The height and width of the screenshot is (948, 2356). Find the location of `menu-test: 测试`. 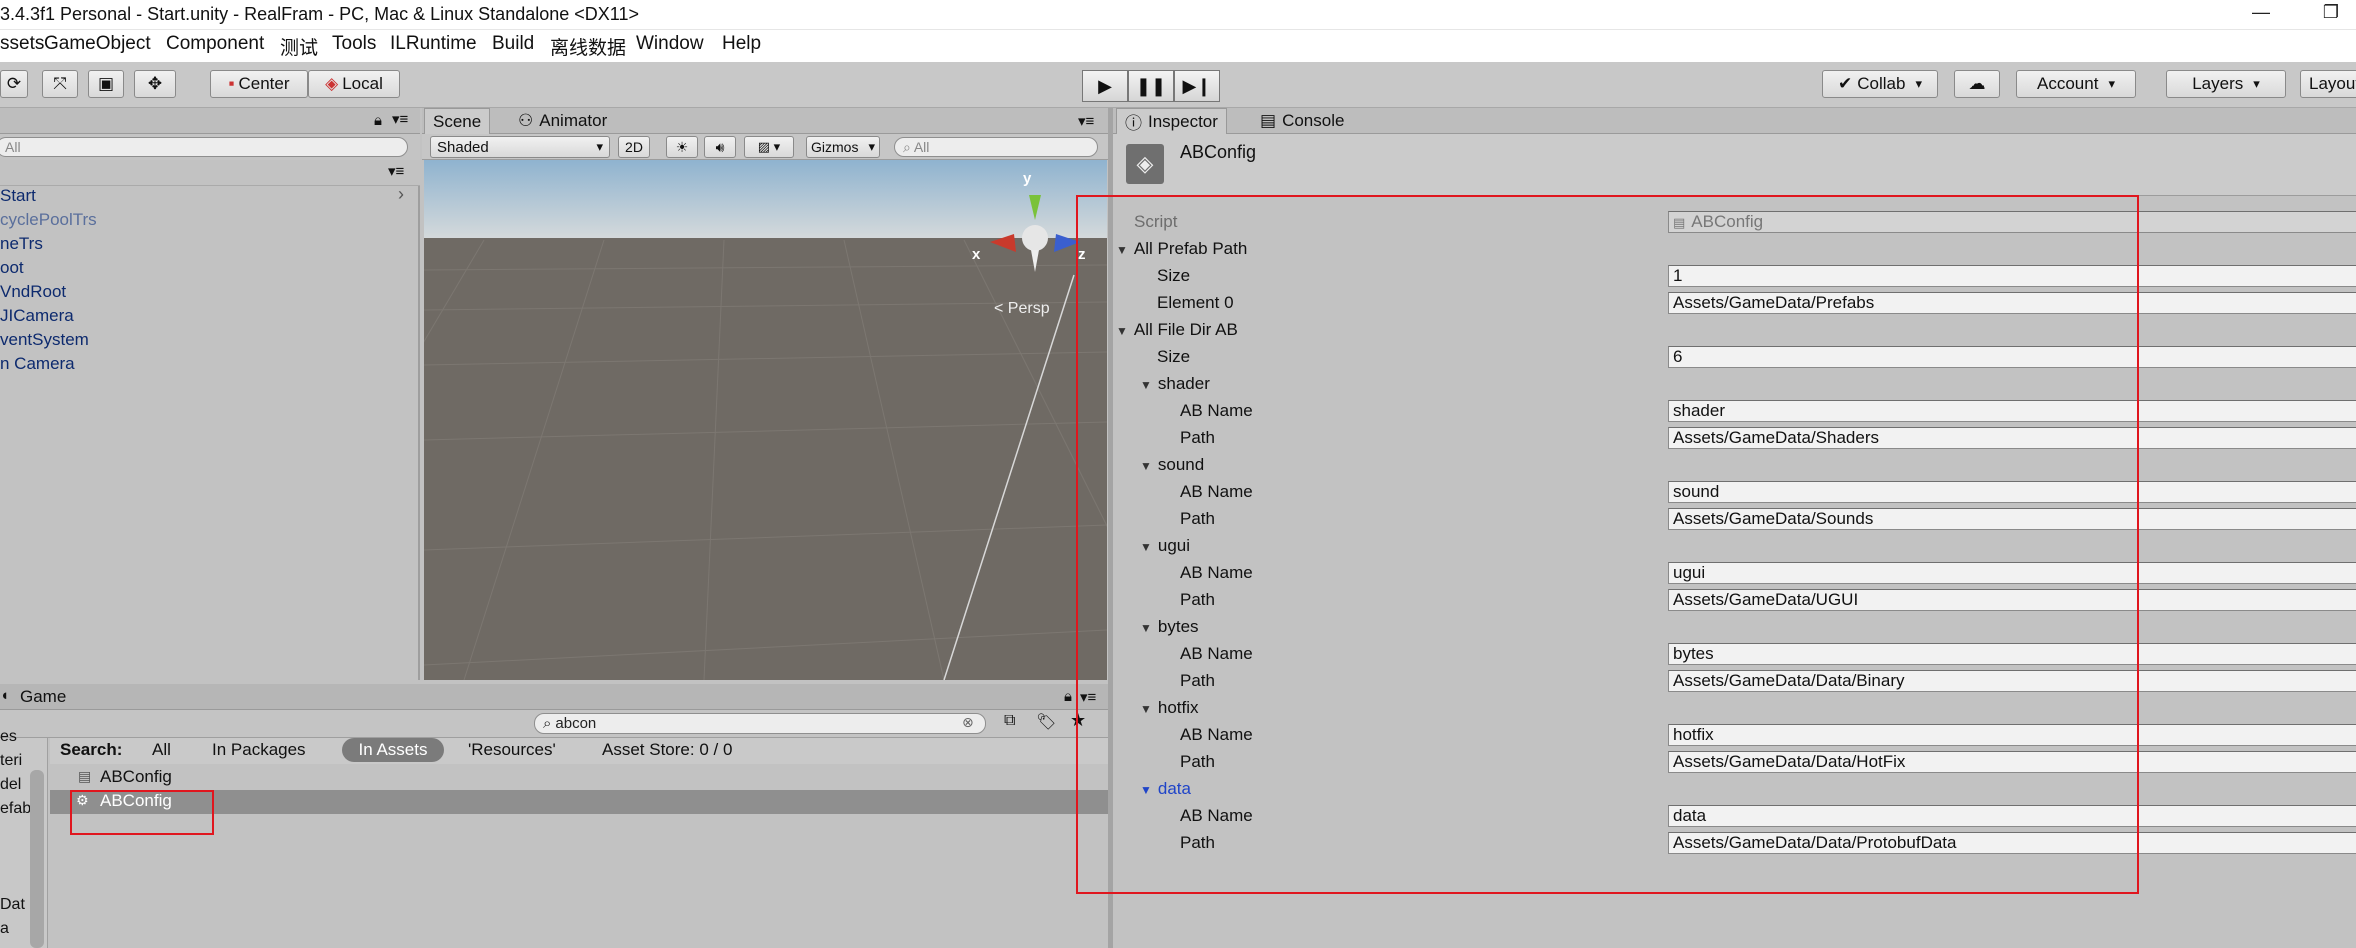

menu-test: 测试 is located at coordinates (299, 46).